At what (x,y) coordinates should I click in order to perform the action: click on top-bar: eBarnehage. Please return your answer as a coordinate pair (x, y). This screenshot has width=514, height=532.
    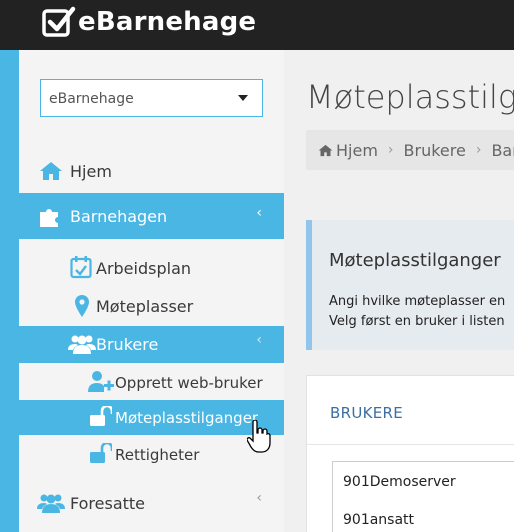
    Looking at the image, I should click on (257, 25).